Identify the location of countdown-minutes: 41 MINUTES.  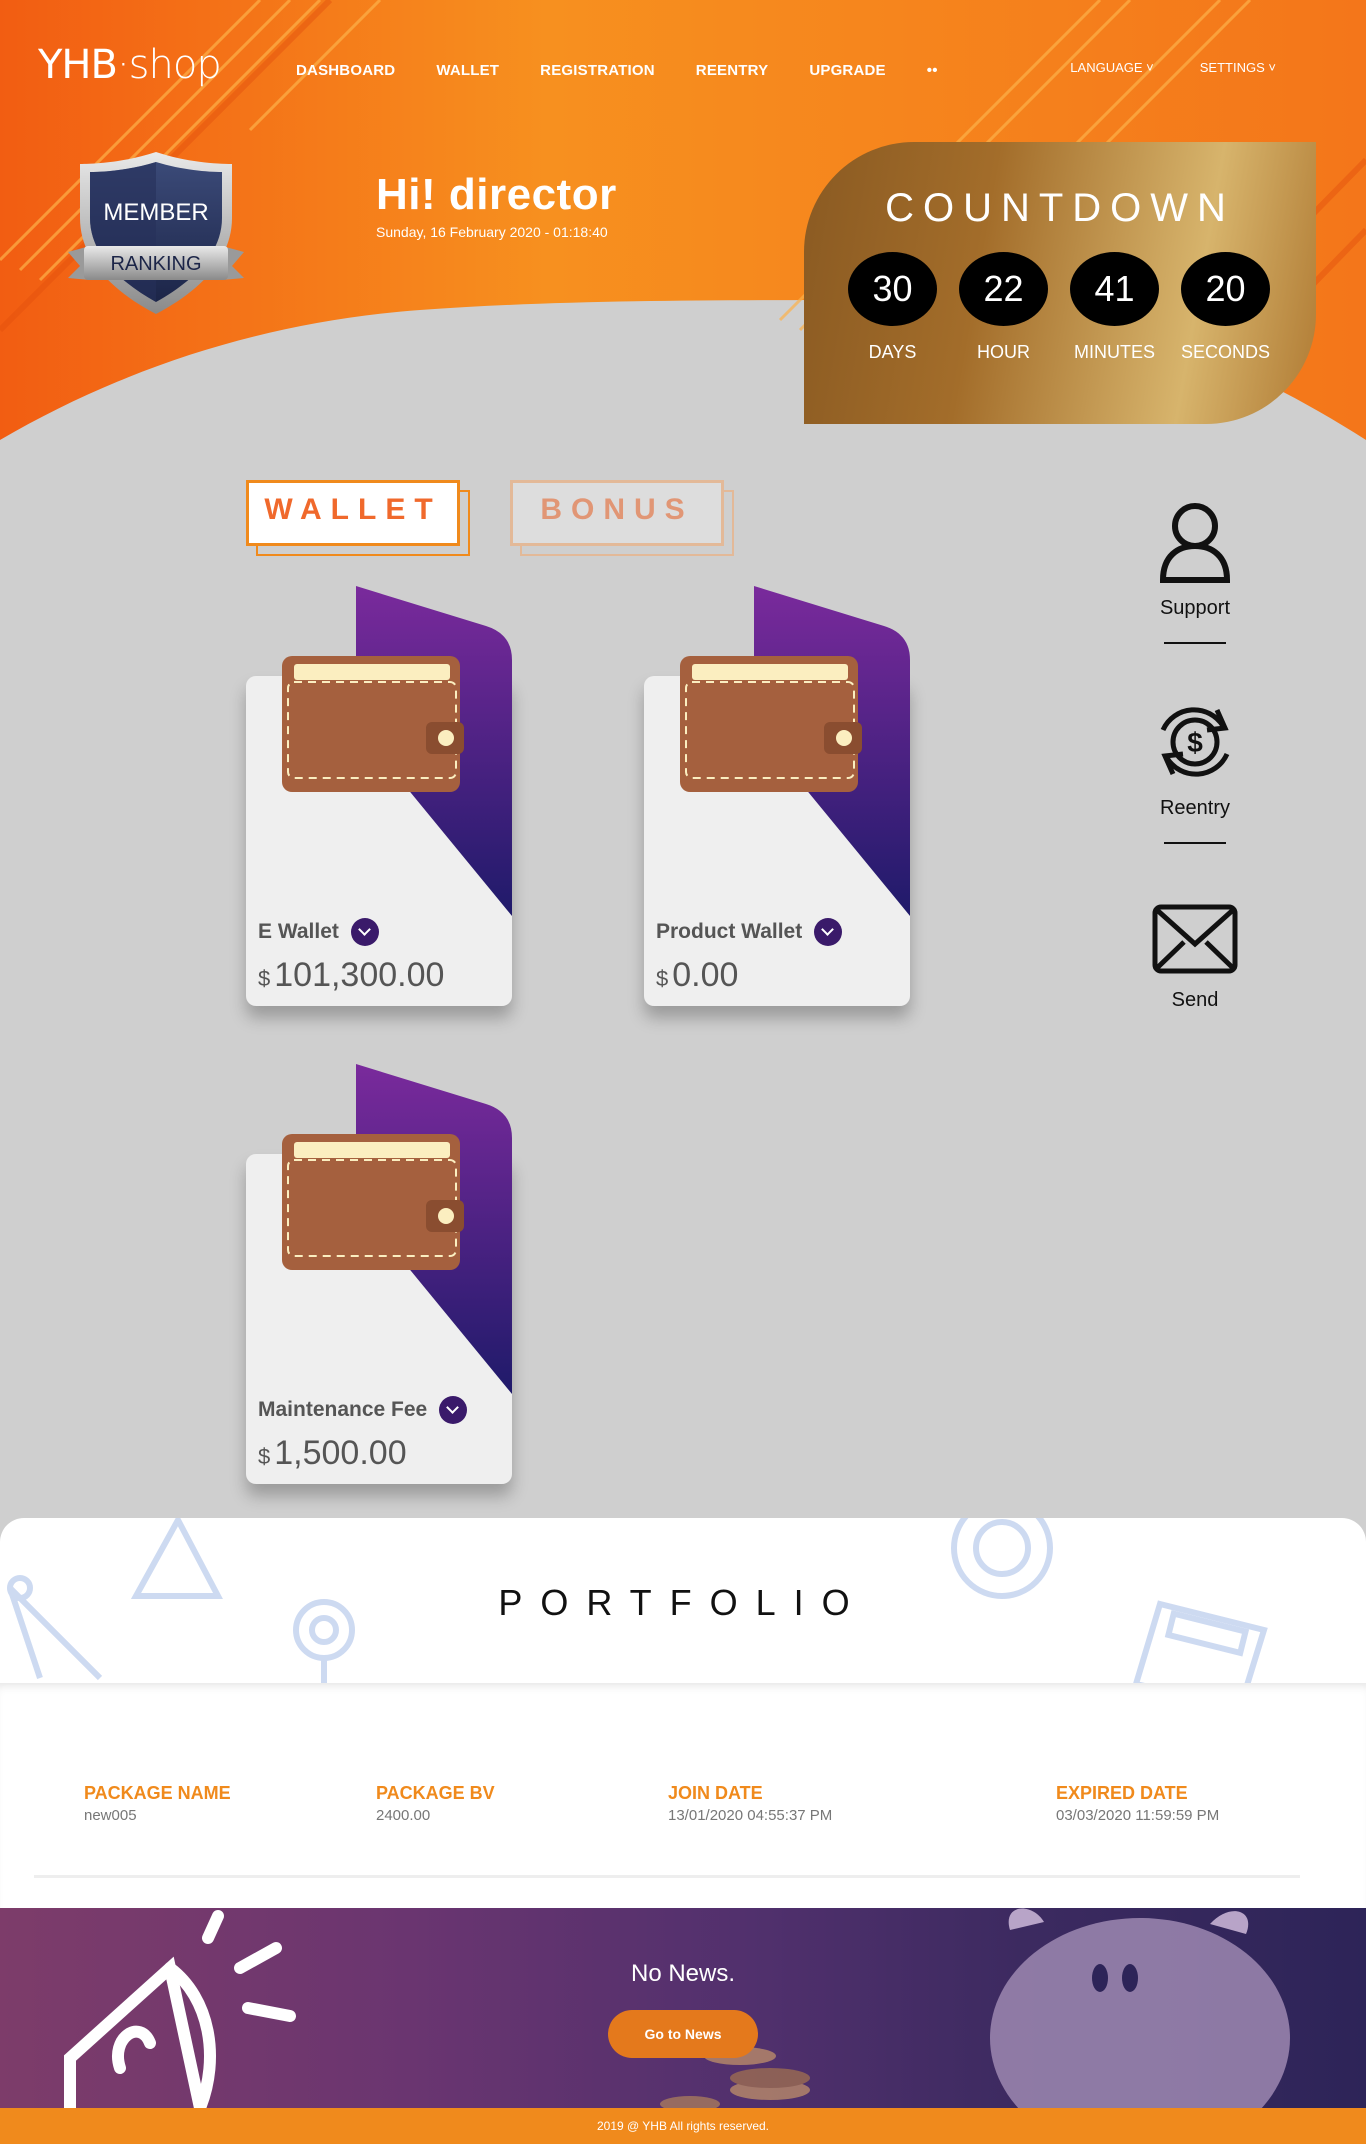
(1114, 307).